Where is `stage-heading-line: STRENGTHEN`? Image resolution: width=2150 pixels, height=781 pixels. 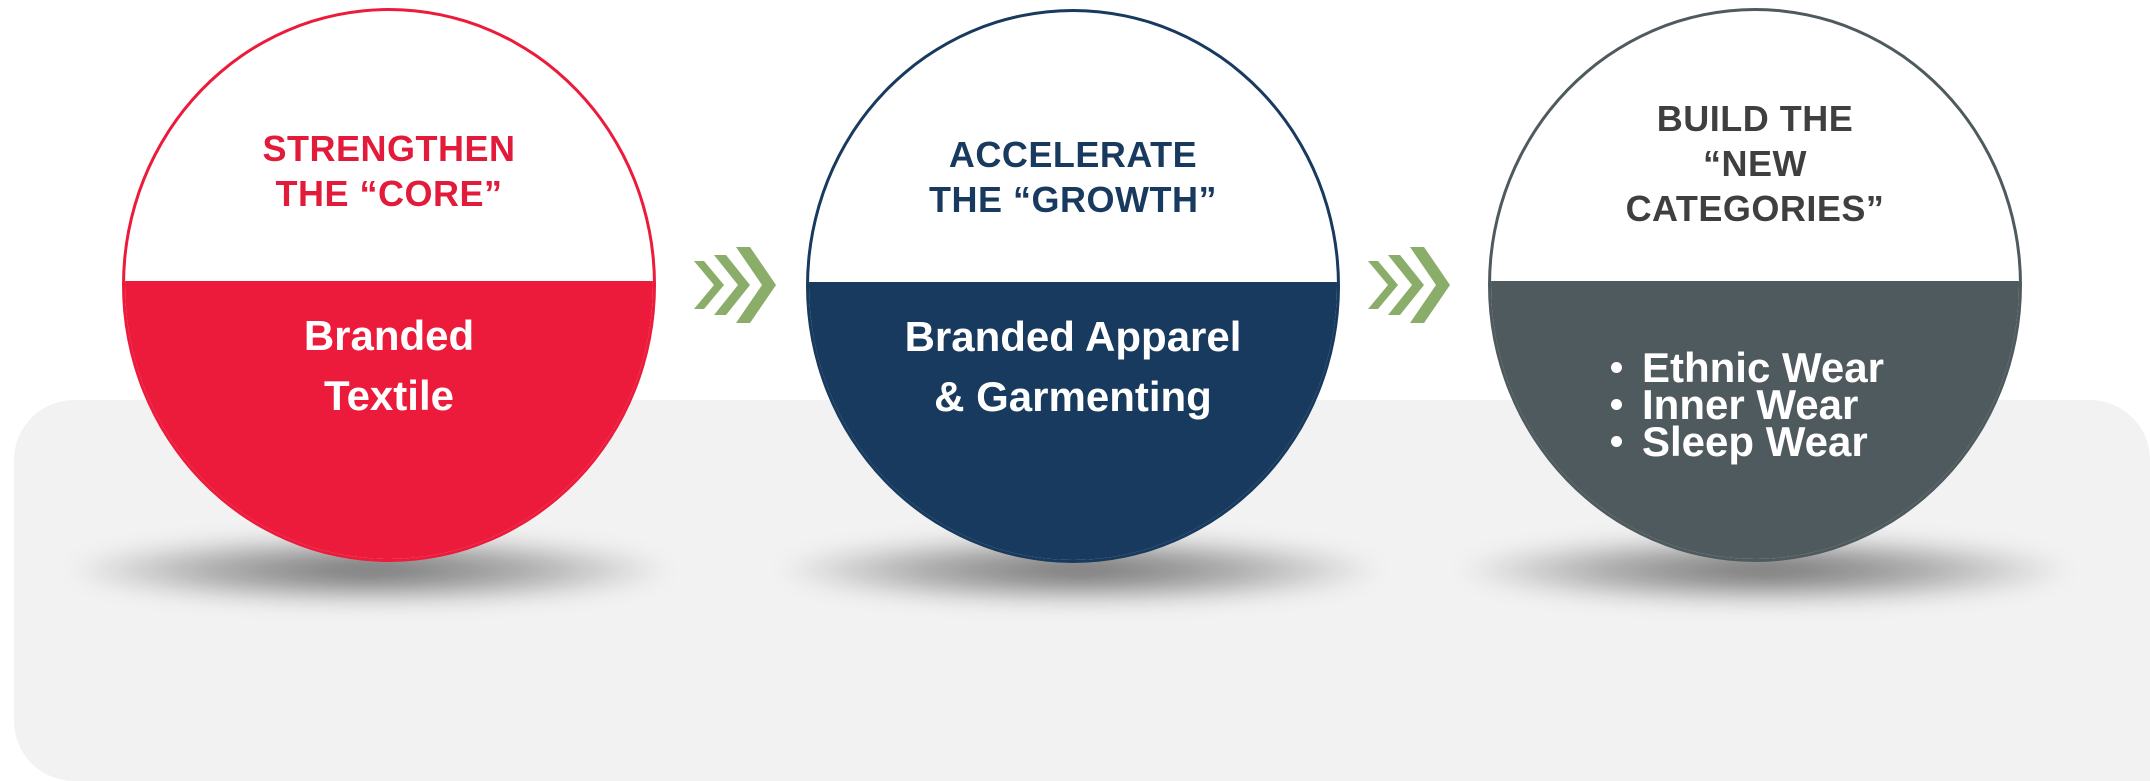
stage-heading-line: STRENGTHEN is located at coordinates (389, 148).